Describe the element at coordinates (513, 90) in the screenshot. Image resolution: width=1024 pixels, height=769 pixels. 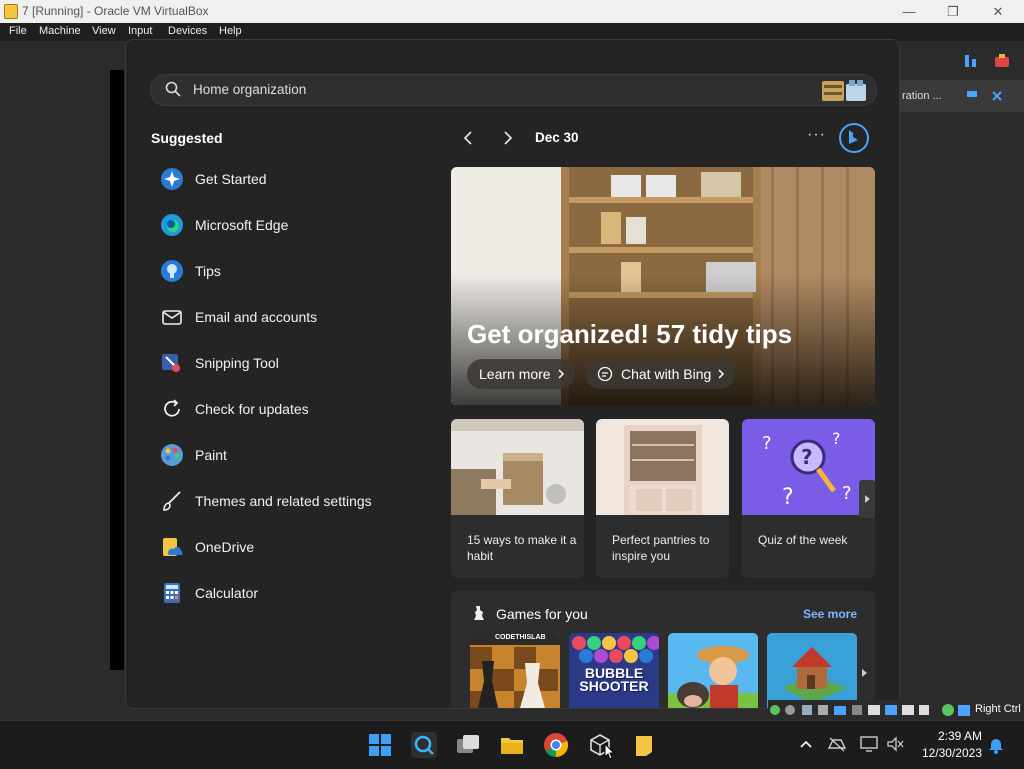
I see `search-box: Home organization` at that location.